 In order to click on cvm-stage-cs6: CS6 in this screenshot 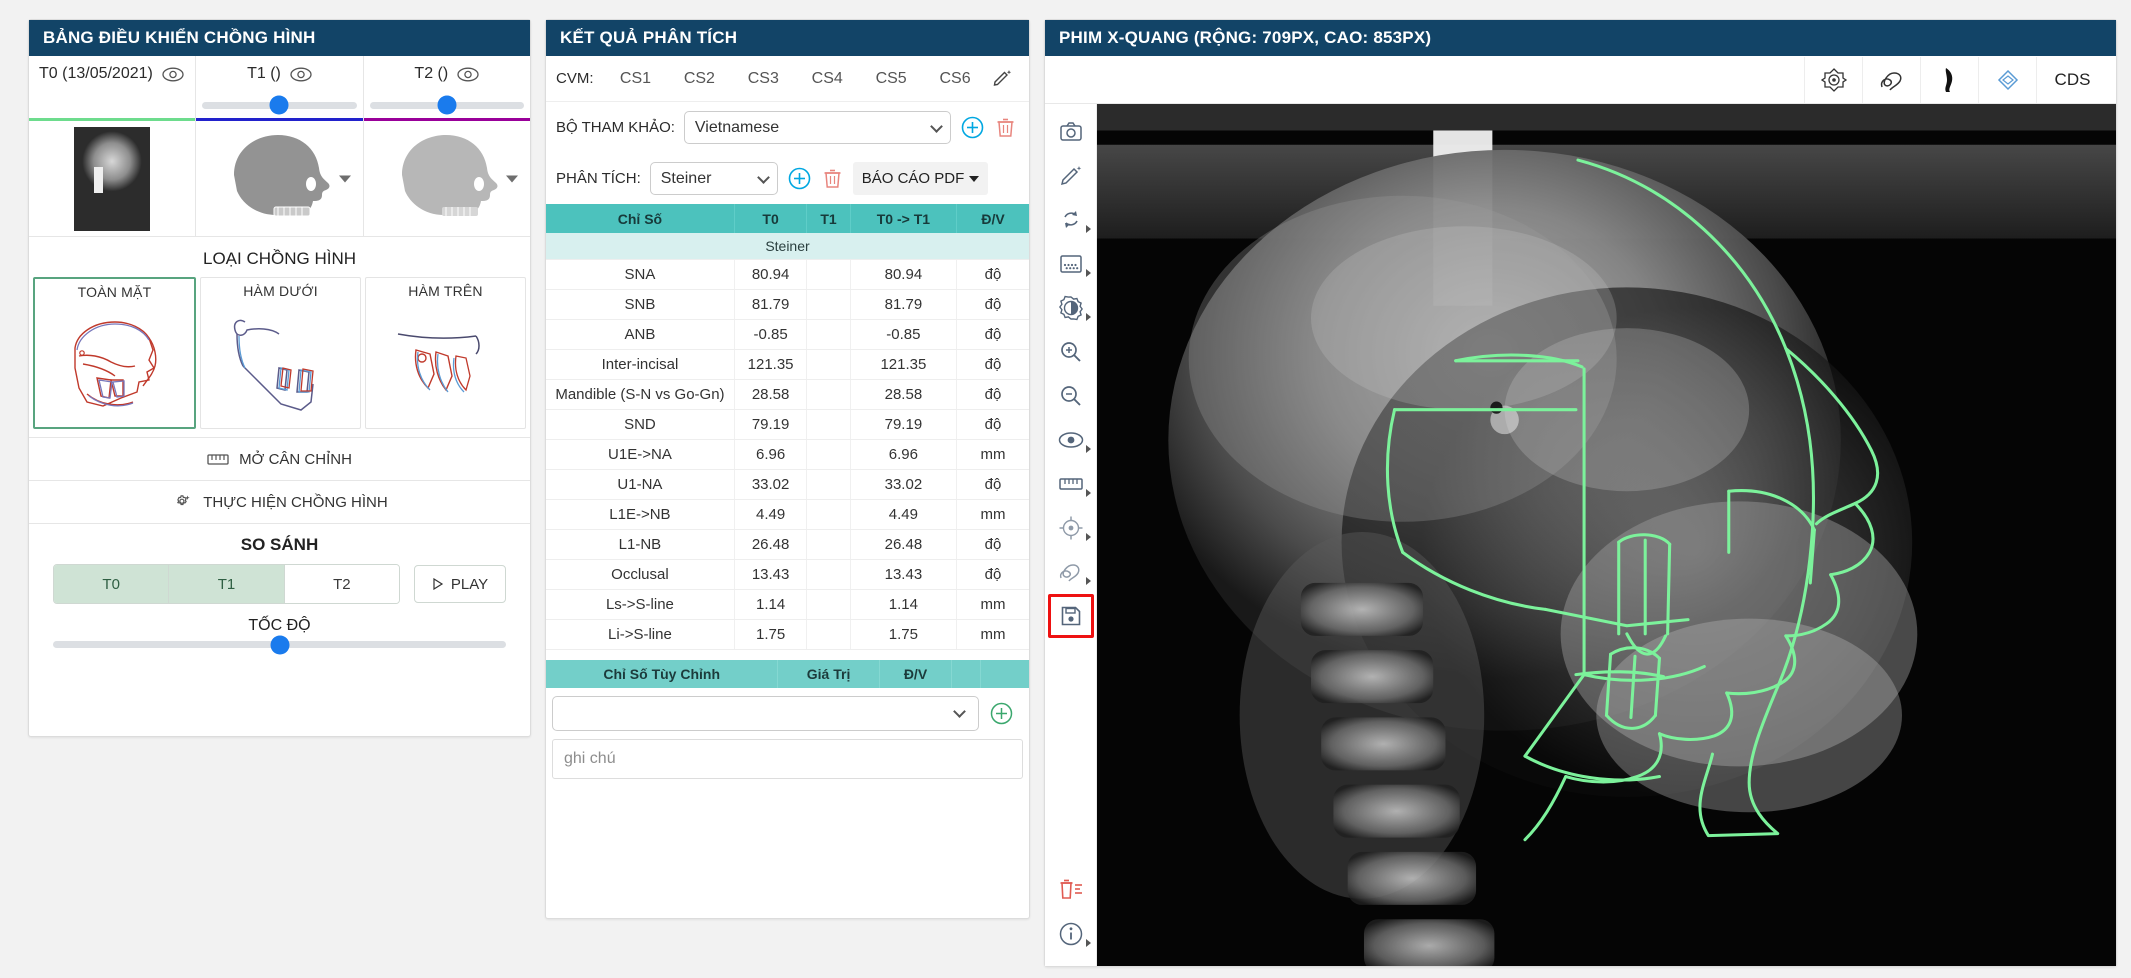, I will do `click(955, 79)`.